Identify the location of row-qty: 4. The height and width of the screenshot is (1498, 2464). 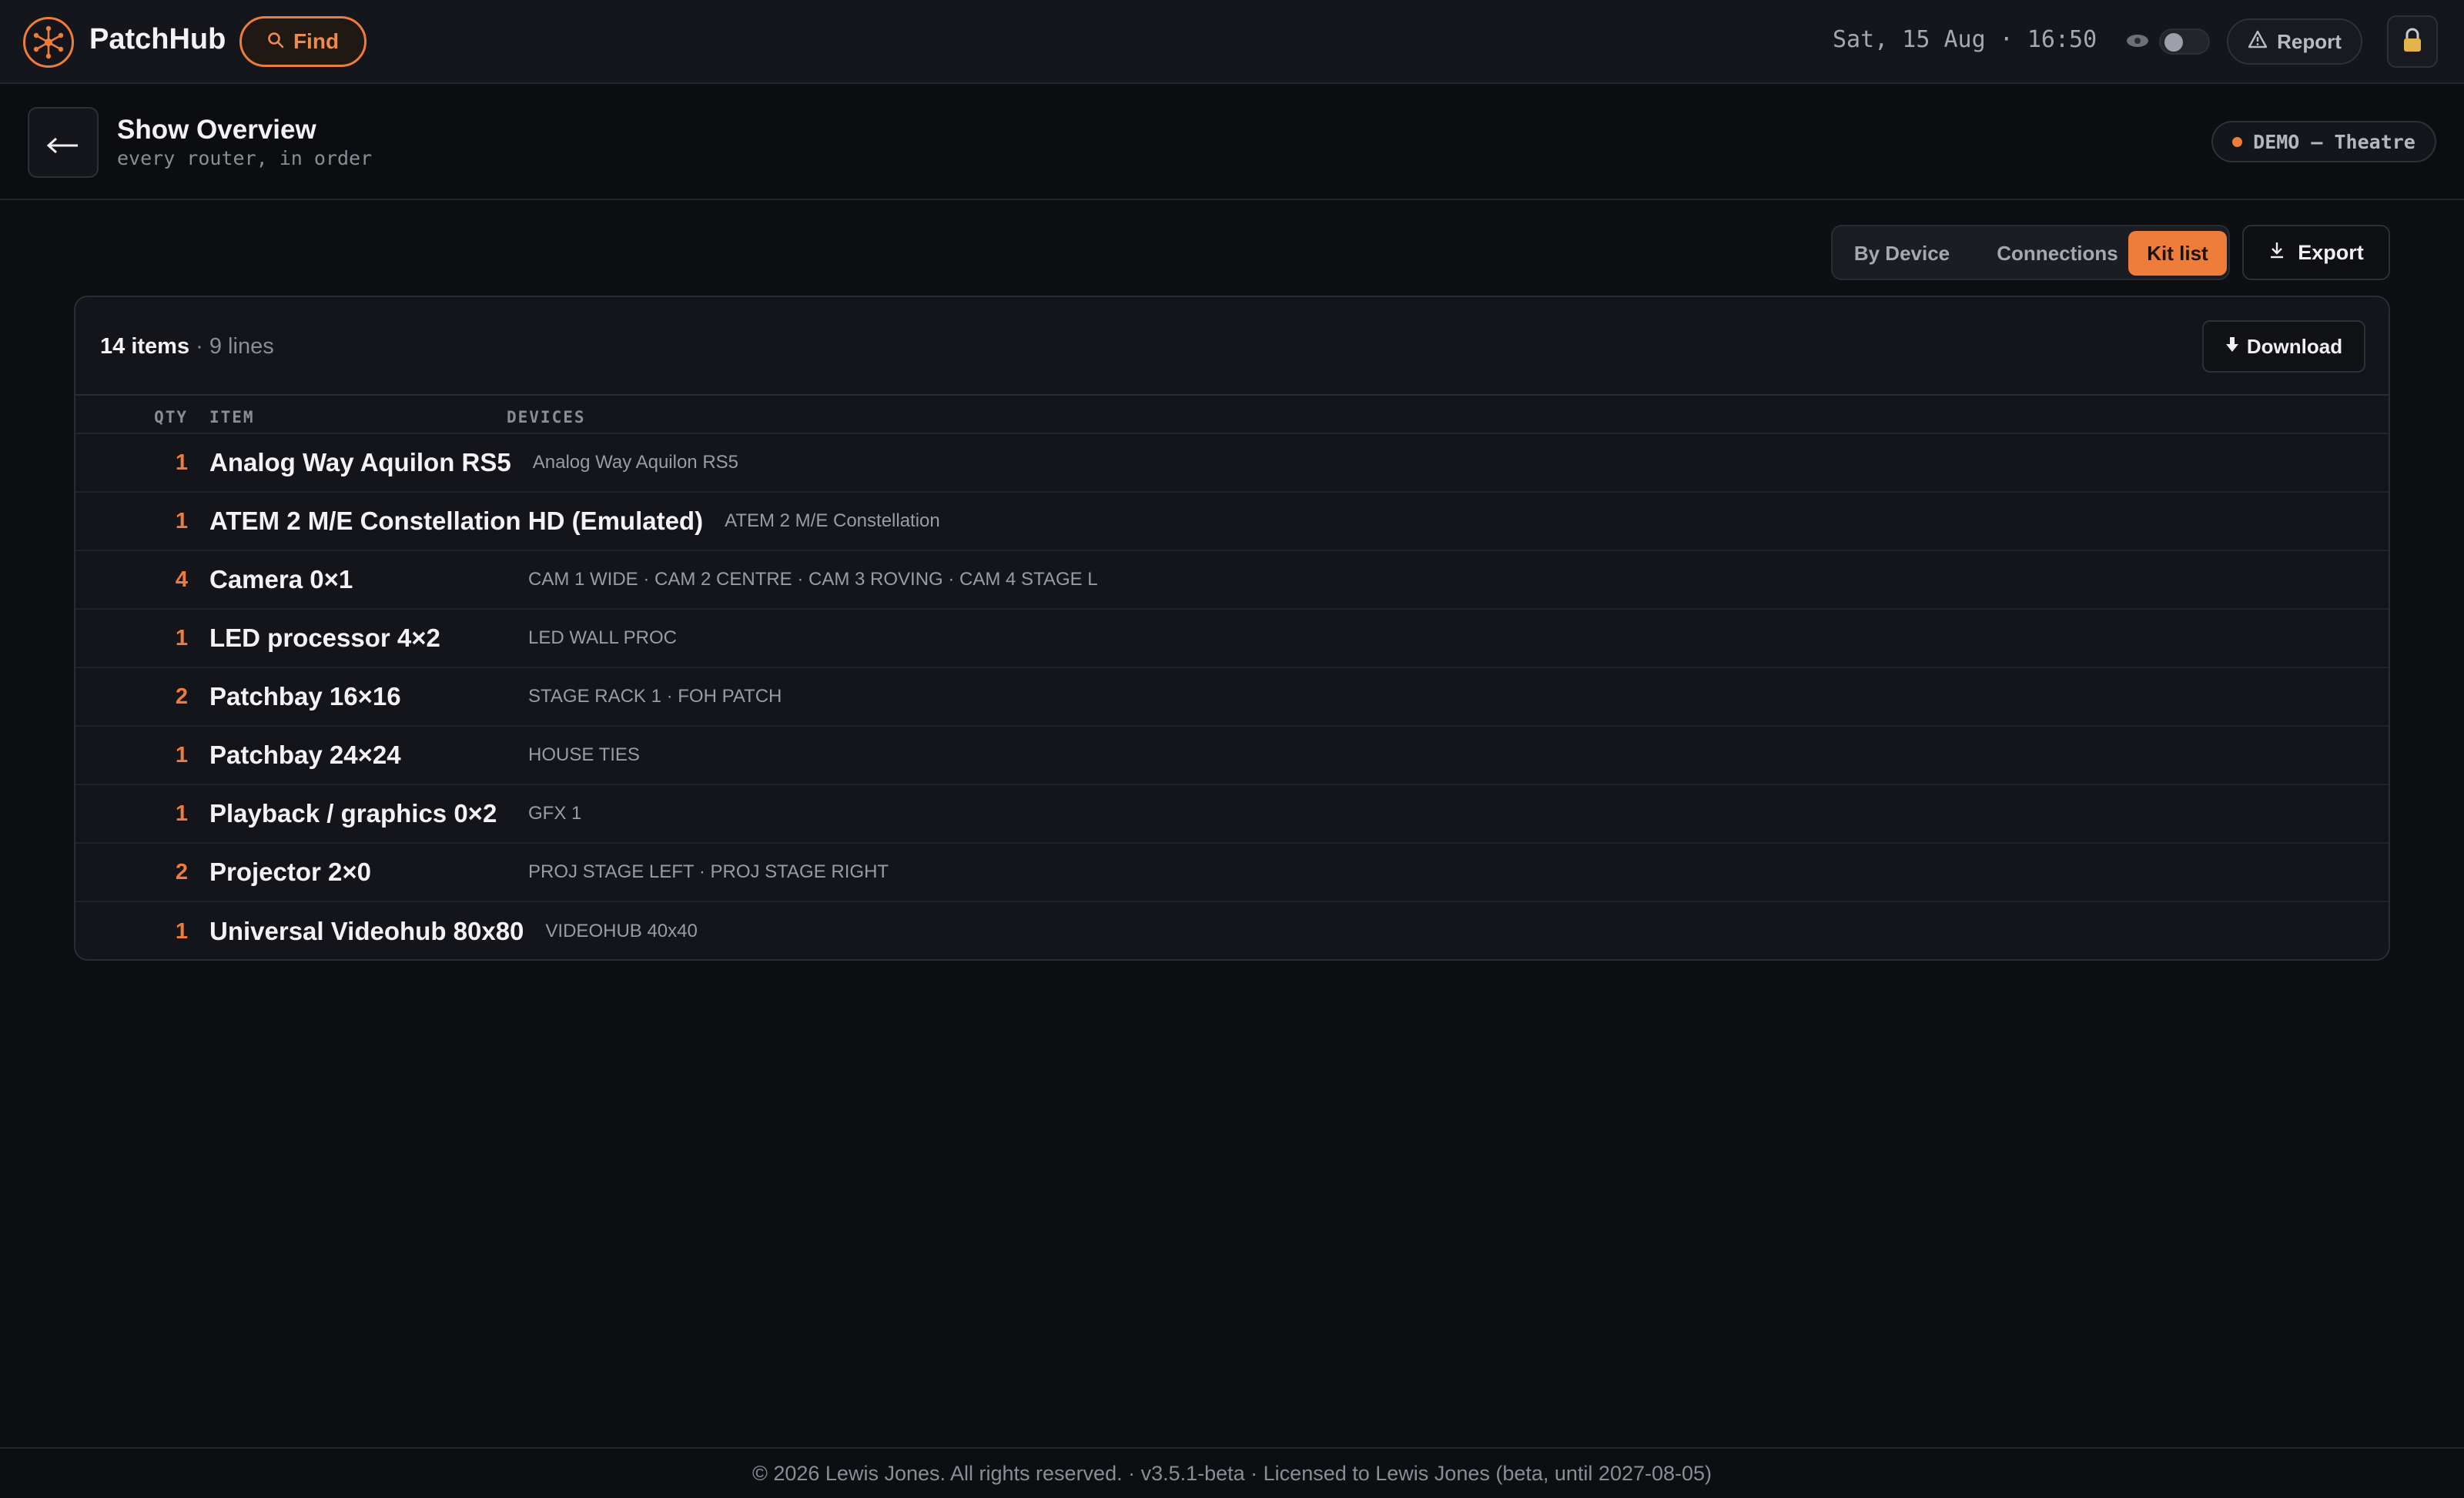
(181, 579).